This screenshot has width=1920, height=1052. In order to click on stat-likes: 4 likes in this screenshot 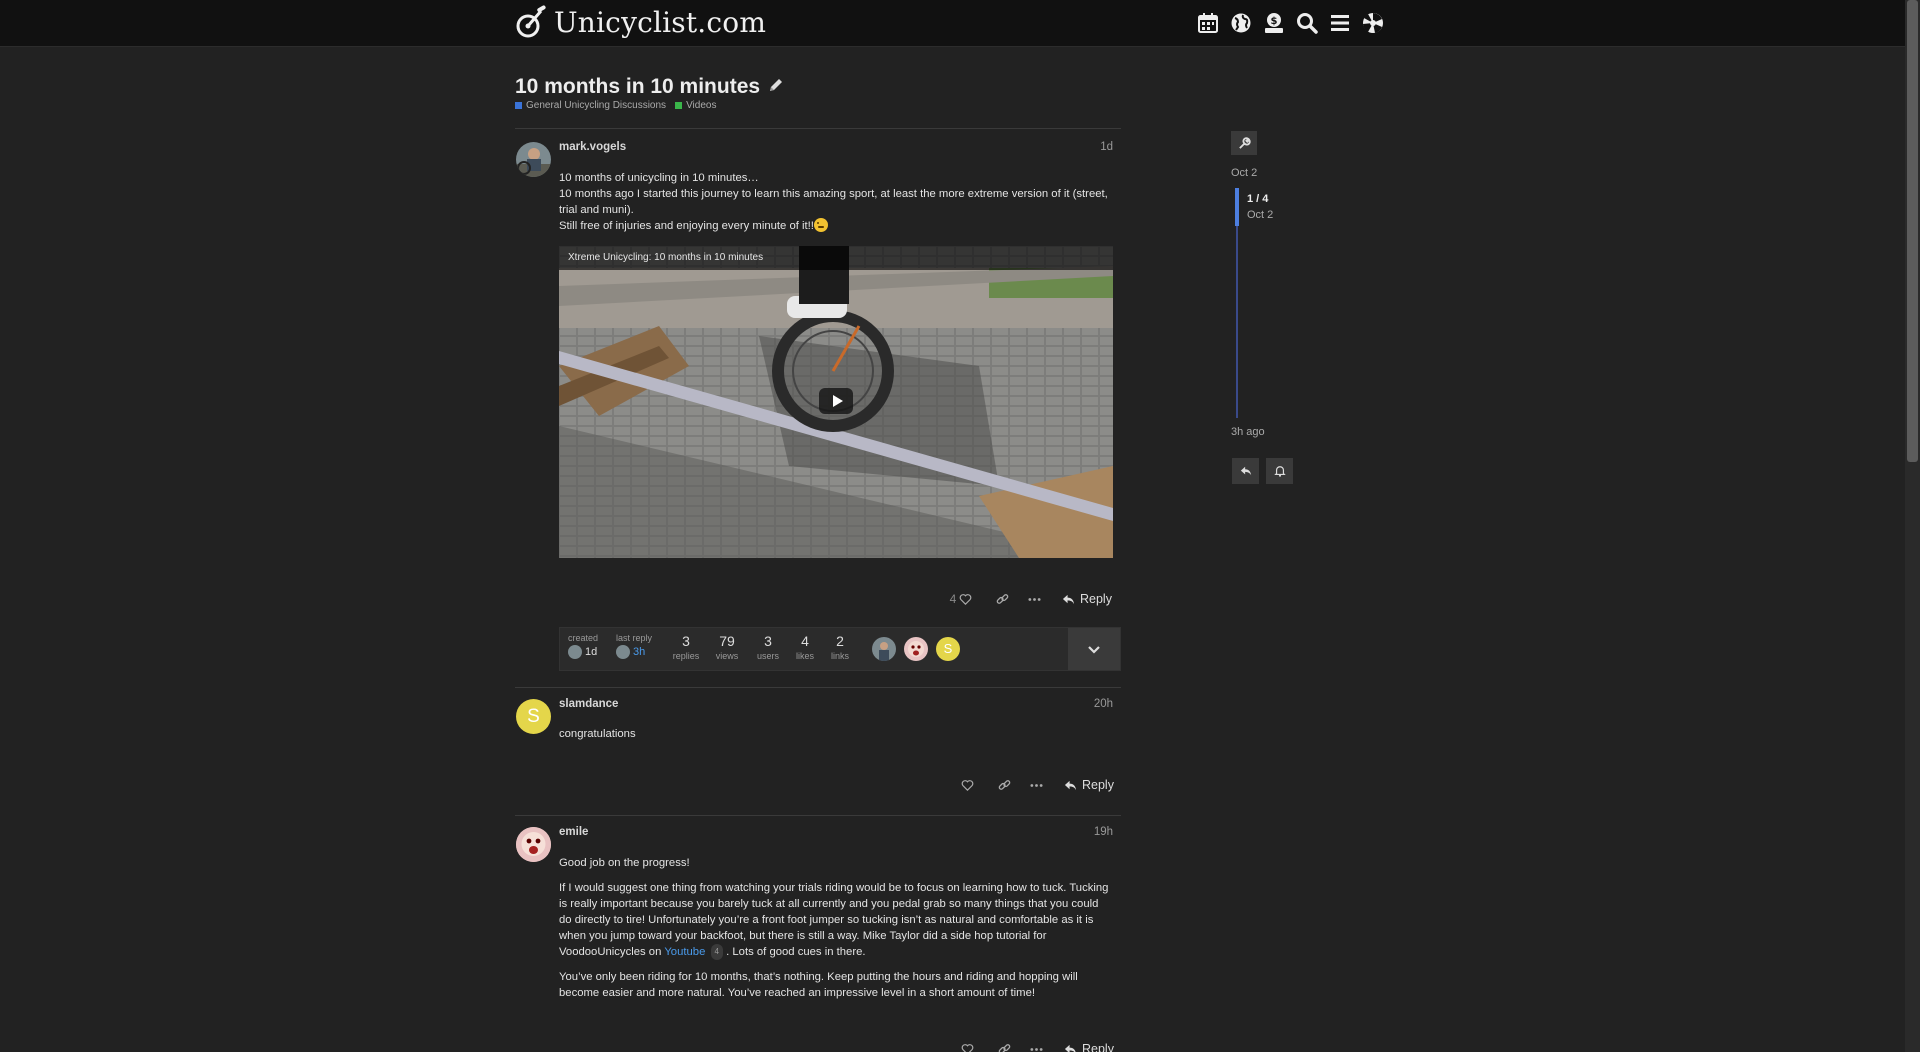, I will do `click(805, 647)`.